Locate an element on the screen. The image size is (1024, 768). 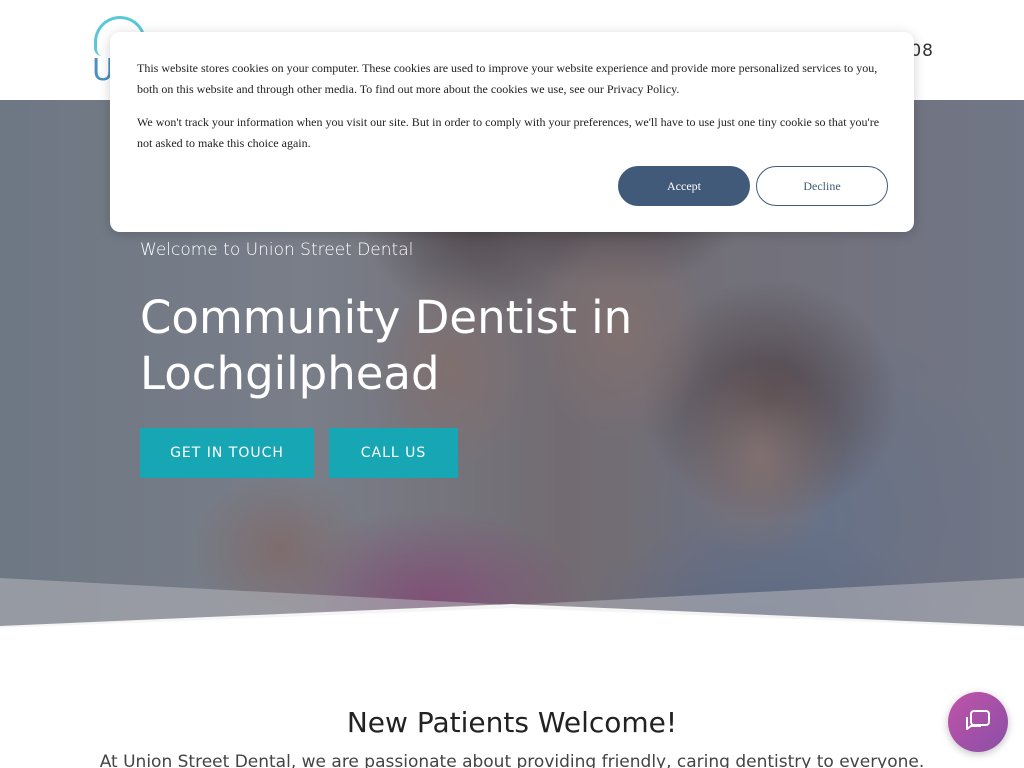
hero-wave-divider is located at coordinates (512, 604).